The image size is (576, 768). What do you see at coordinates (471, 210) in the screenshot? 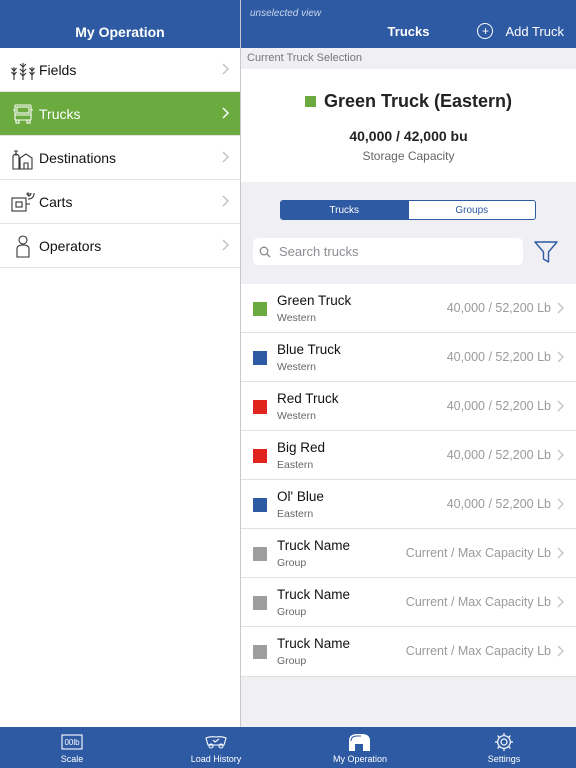
I see `segment-groups: Groups` at bounding box center [471, 210].